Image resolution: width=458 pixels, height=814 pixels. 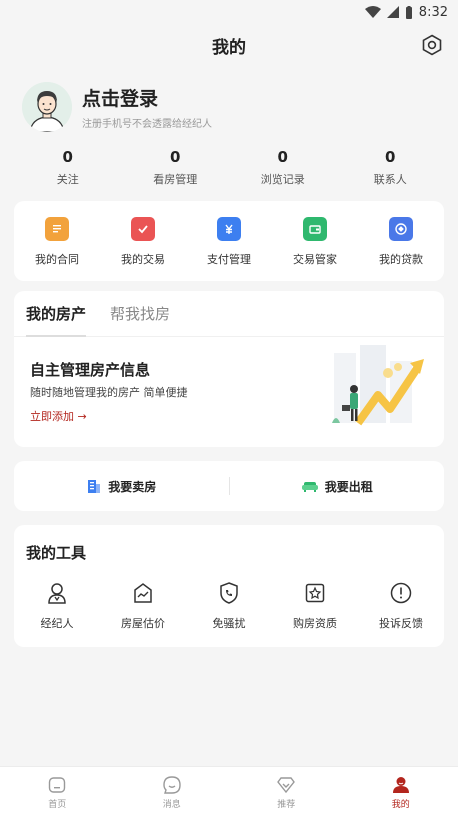 I want to click on profile-icon, so click(x=400, y=785).